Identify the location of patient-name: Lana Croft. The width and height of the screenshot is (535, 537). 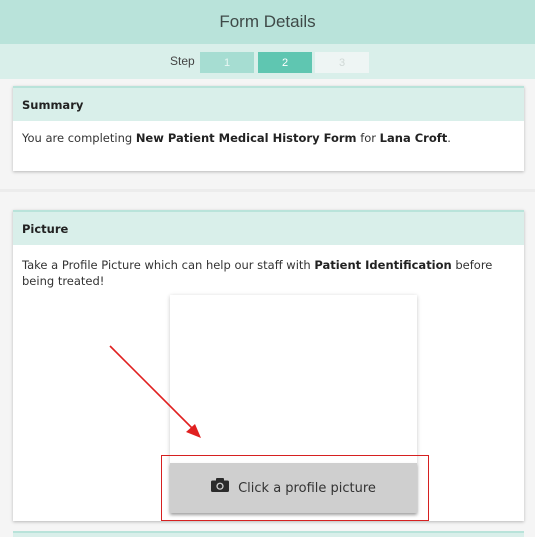
(413, 138).